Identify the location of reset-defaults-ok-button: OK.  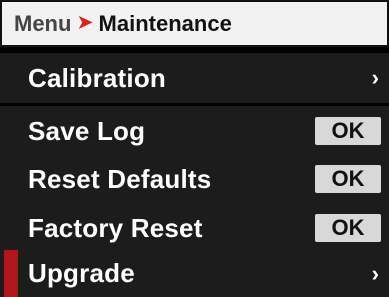
(348, 179).